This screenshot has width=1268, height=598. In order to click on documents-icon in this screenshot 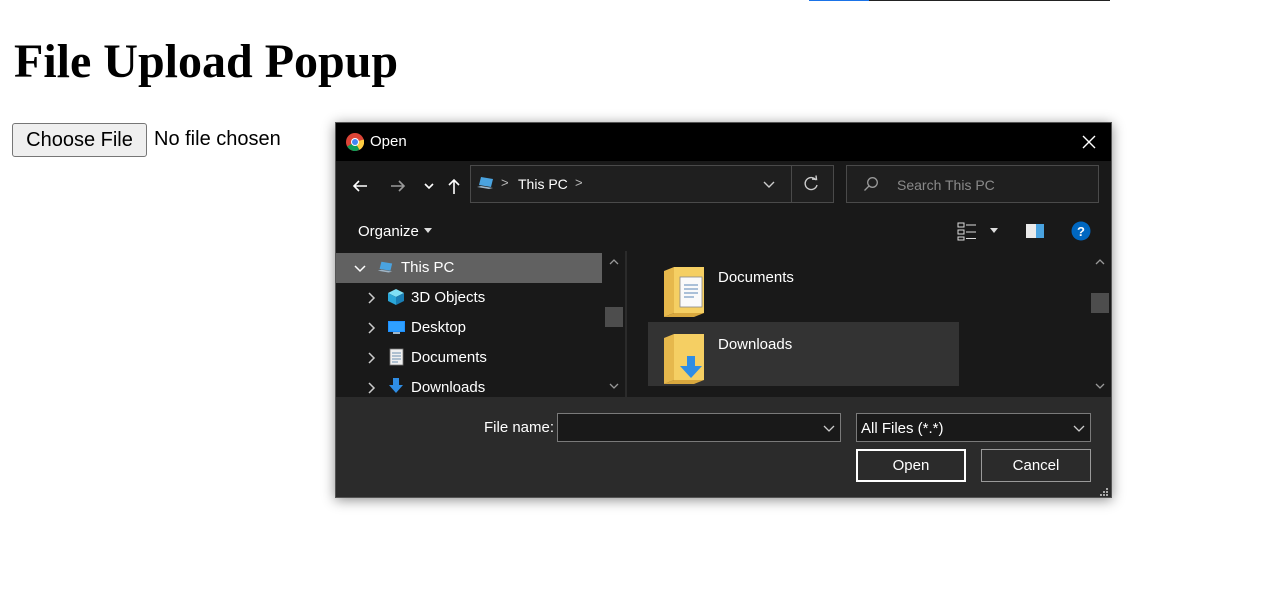, I will do `click(396, 357)`.